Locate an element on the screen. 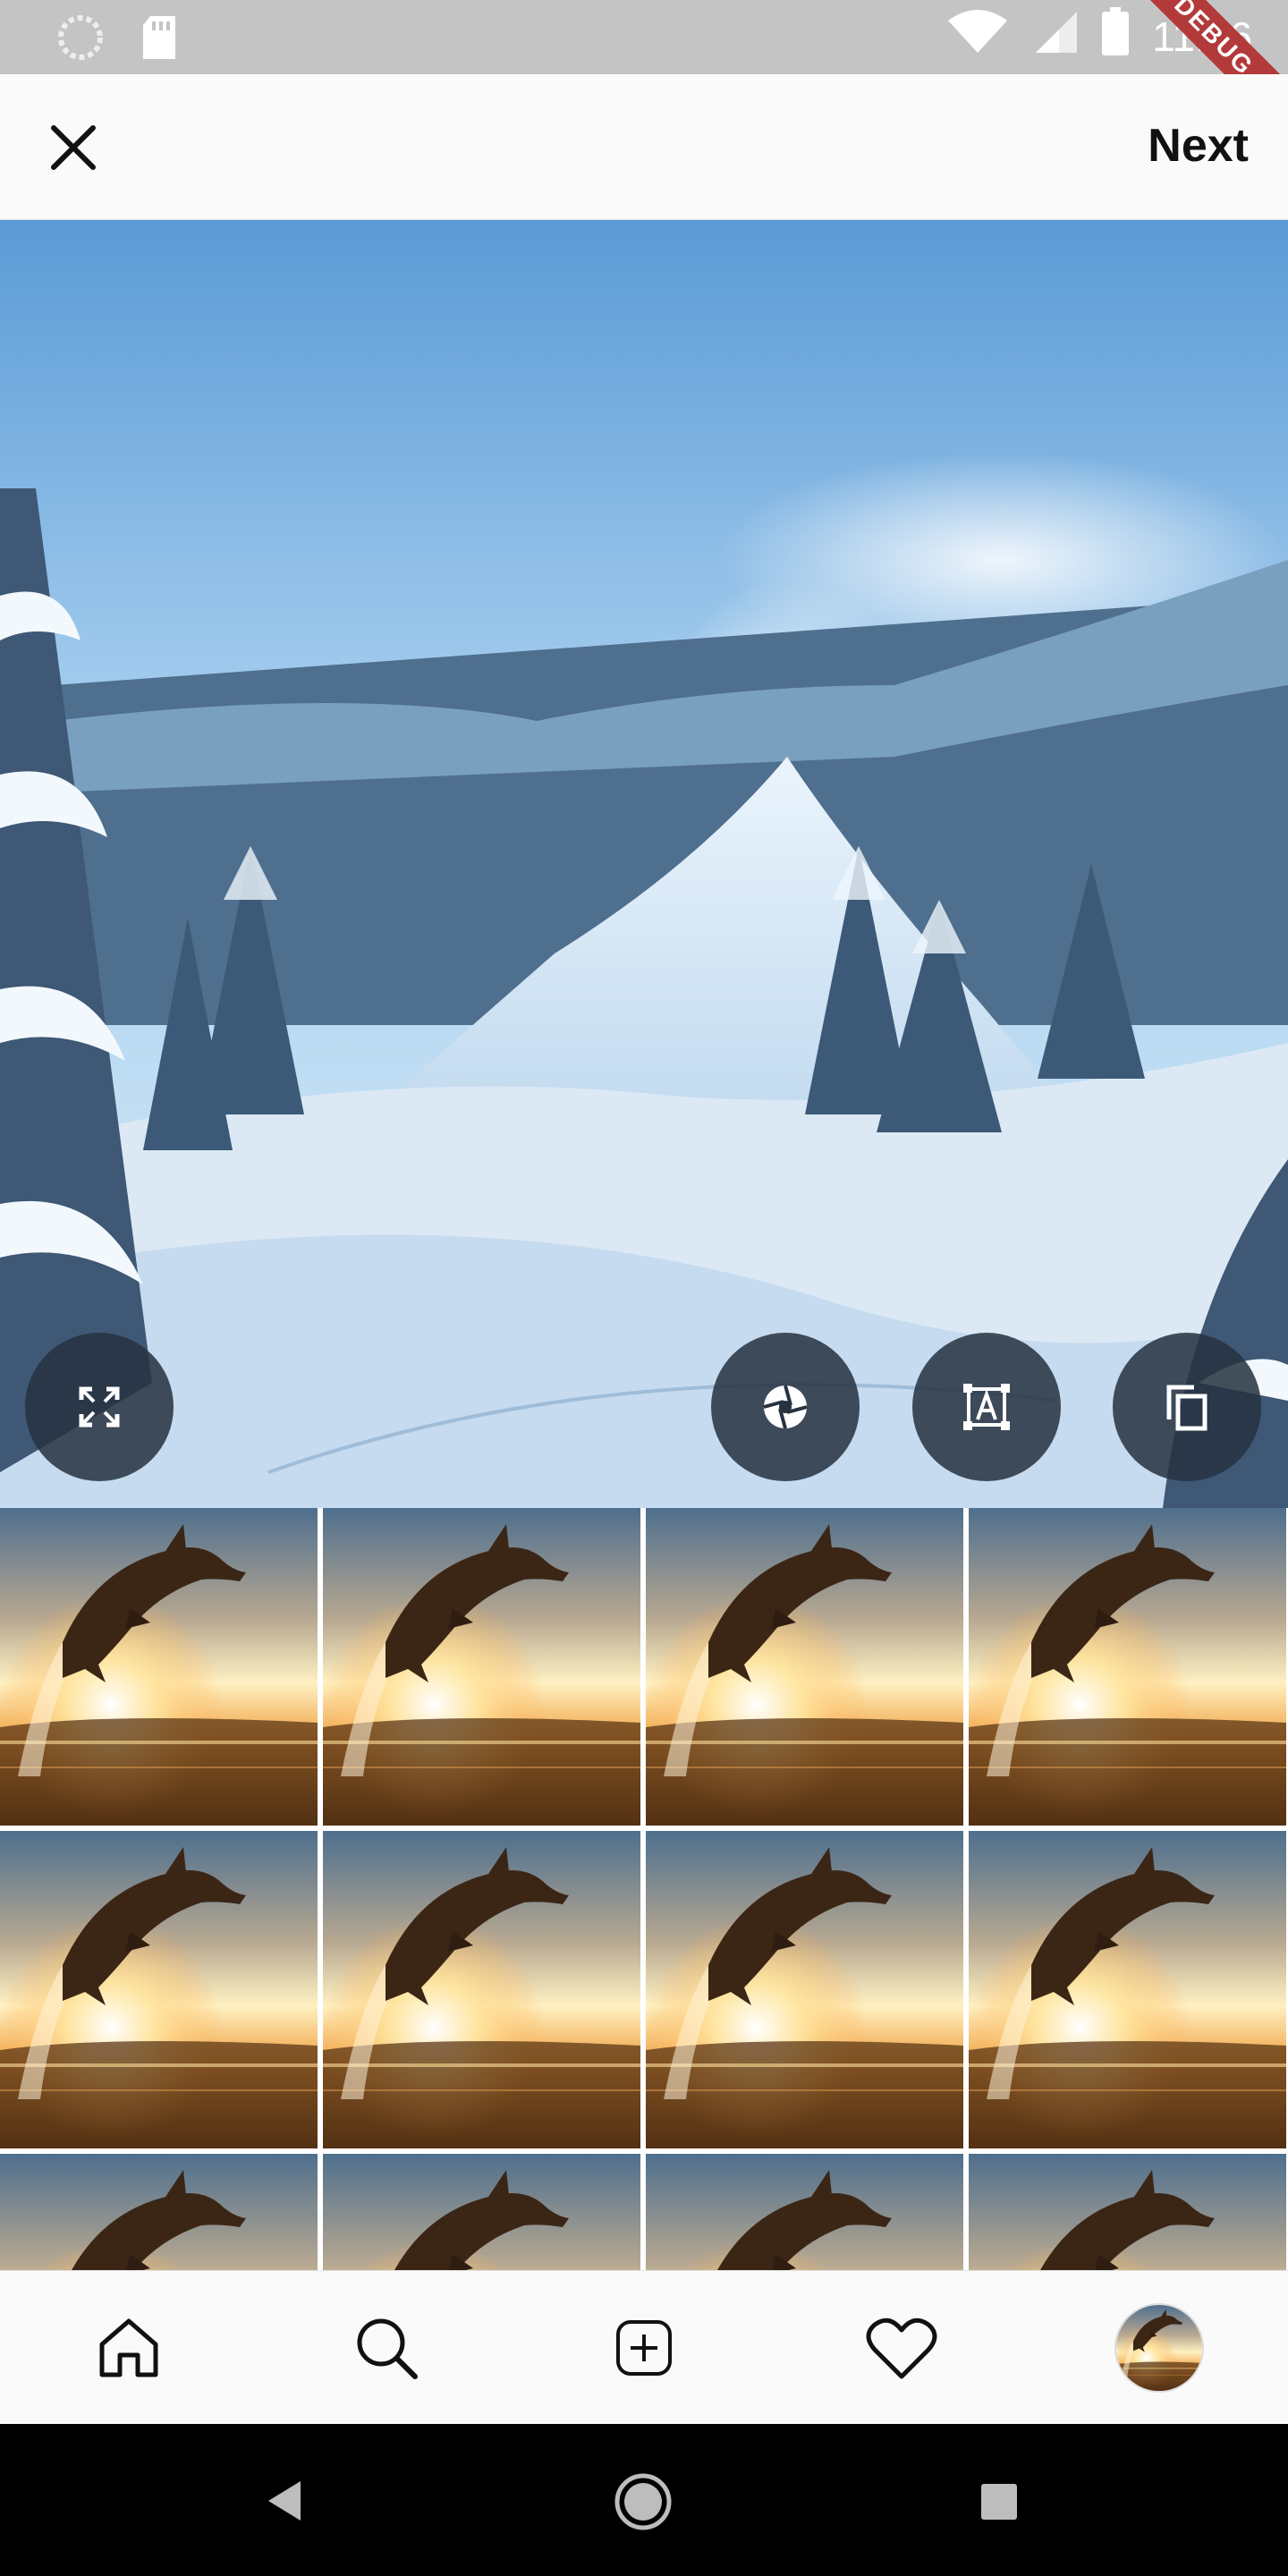 This screenshot has height=2576, width=1288. battery-icon is located at coordinates (1116, 36).